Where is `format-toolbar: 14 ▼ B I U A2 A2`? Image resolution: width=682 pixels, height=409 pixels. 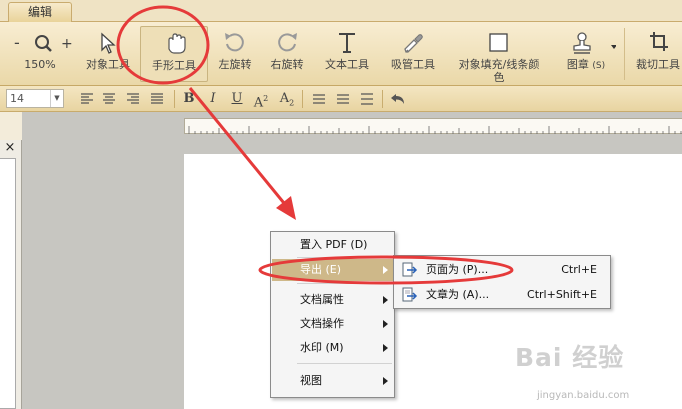 format-toolbar: 14 ▼ B I U A2 A2 is located at coordinates (341, 99).